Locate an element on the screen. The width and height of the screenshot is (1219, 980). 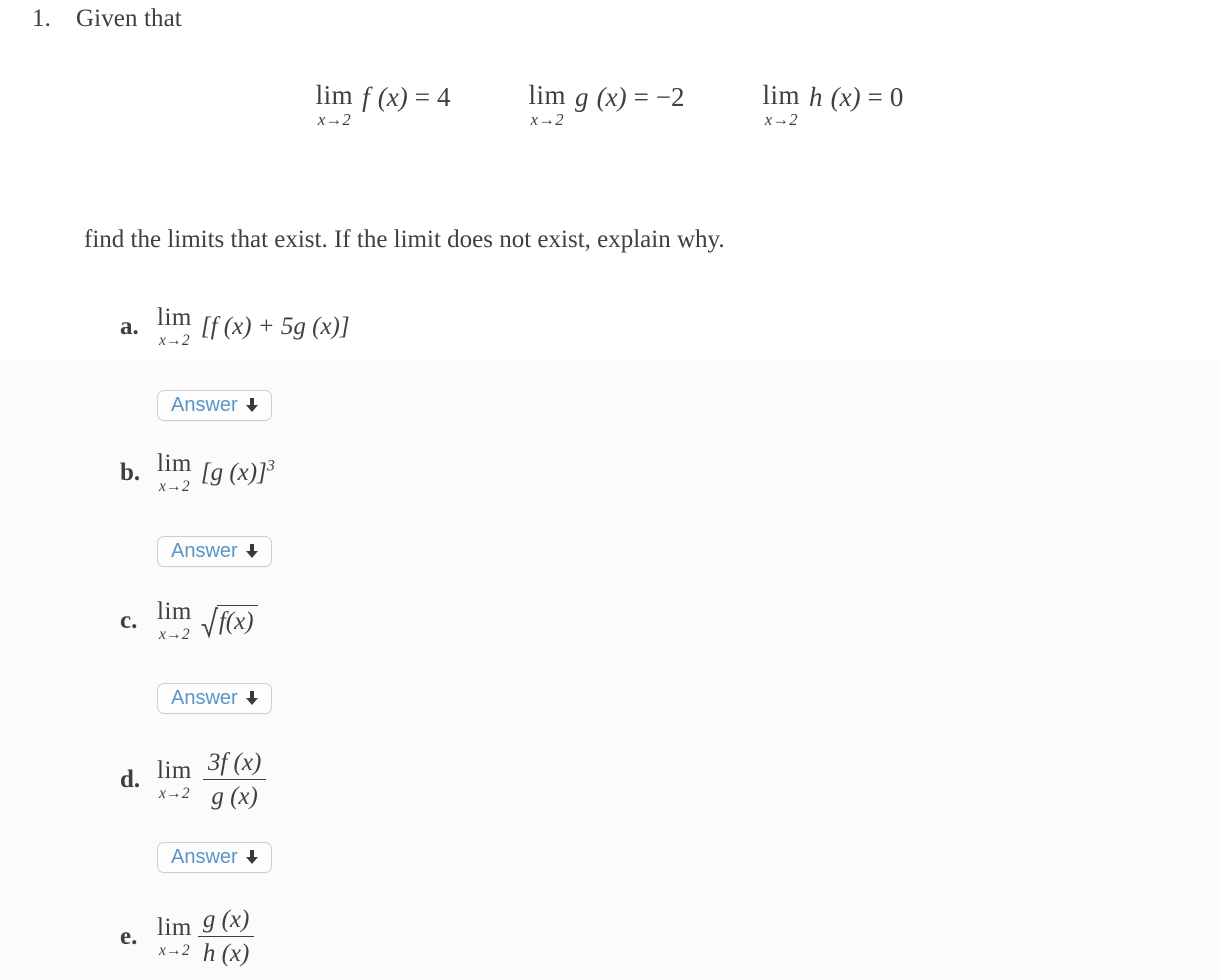
part-body: [f (x) + 5g (x)] is located at coordinates (275, 326).